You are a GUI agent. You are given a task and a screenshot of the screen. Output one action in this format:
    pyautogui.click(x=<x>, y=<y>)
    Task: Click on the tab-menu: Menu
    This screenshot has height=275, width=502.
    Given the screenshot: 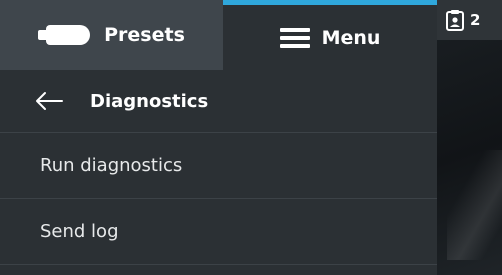 What is the action you would take?
    pyautogui.click(x=330, y=35)
    